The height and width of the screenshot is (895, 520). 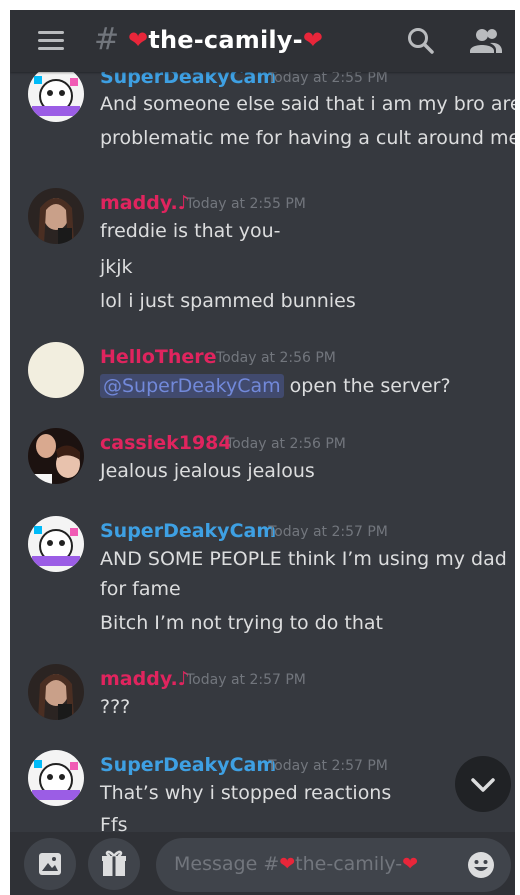 I want to click on gift-icon, so click(x=114, y=863).